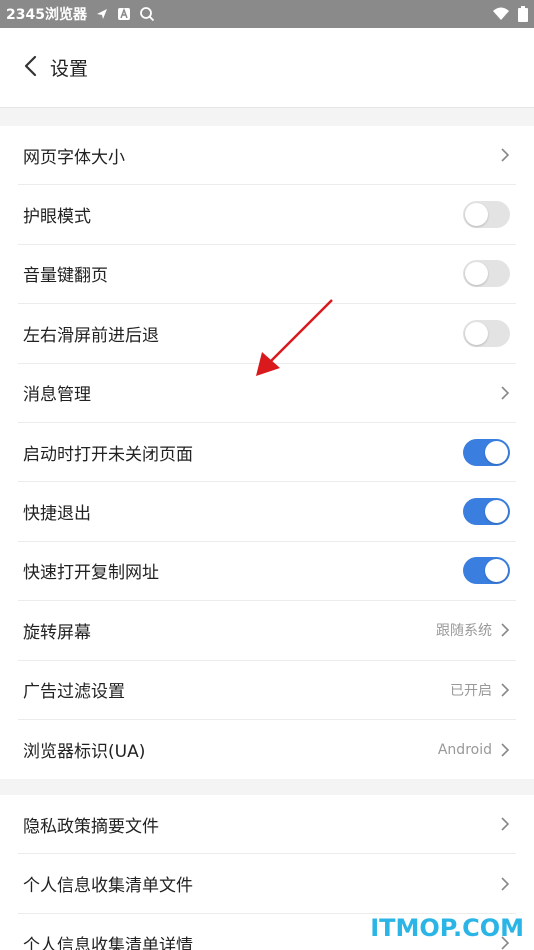 The width and height of the screenshot is (534, 950). I want to click on nav-arrow-icon, so click(102, 14).